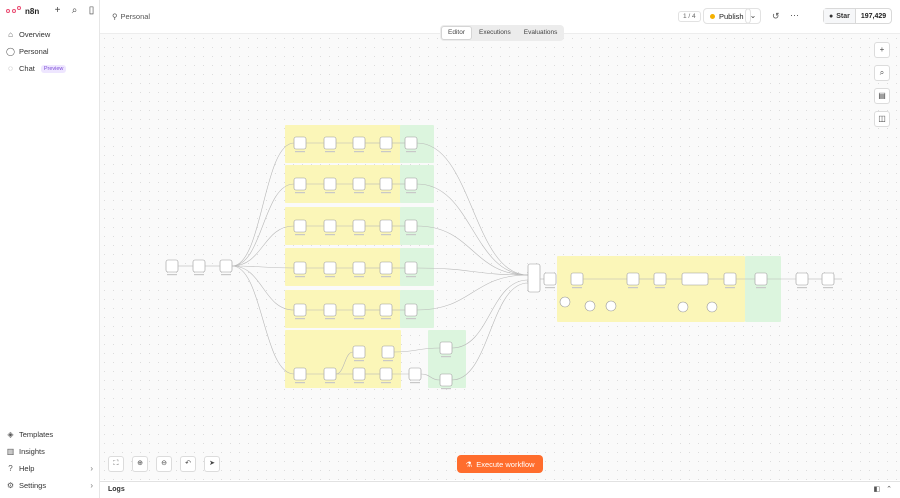 This screenshot has width=900, height=498. What do you see at coordinates (10, 468) in the screenshot?
I see `help-icon: ?` at bounding box center [10, 468].